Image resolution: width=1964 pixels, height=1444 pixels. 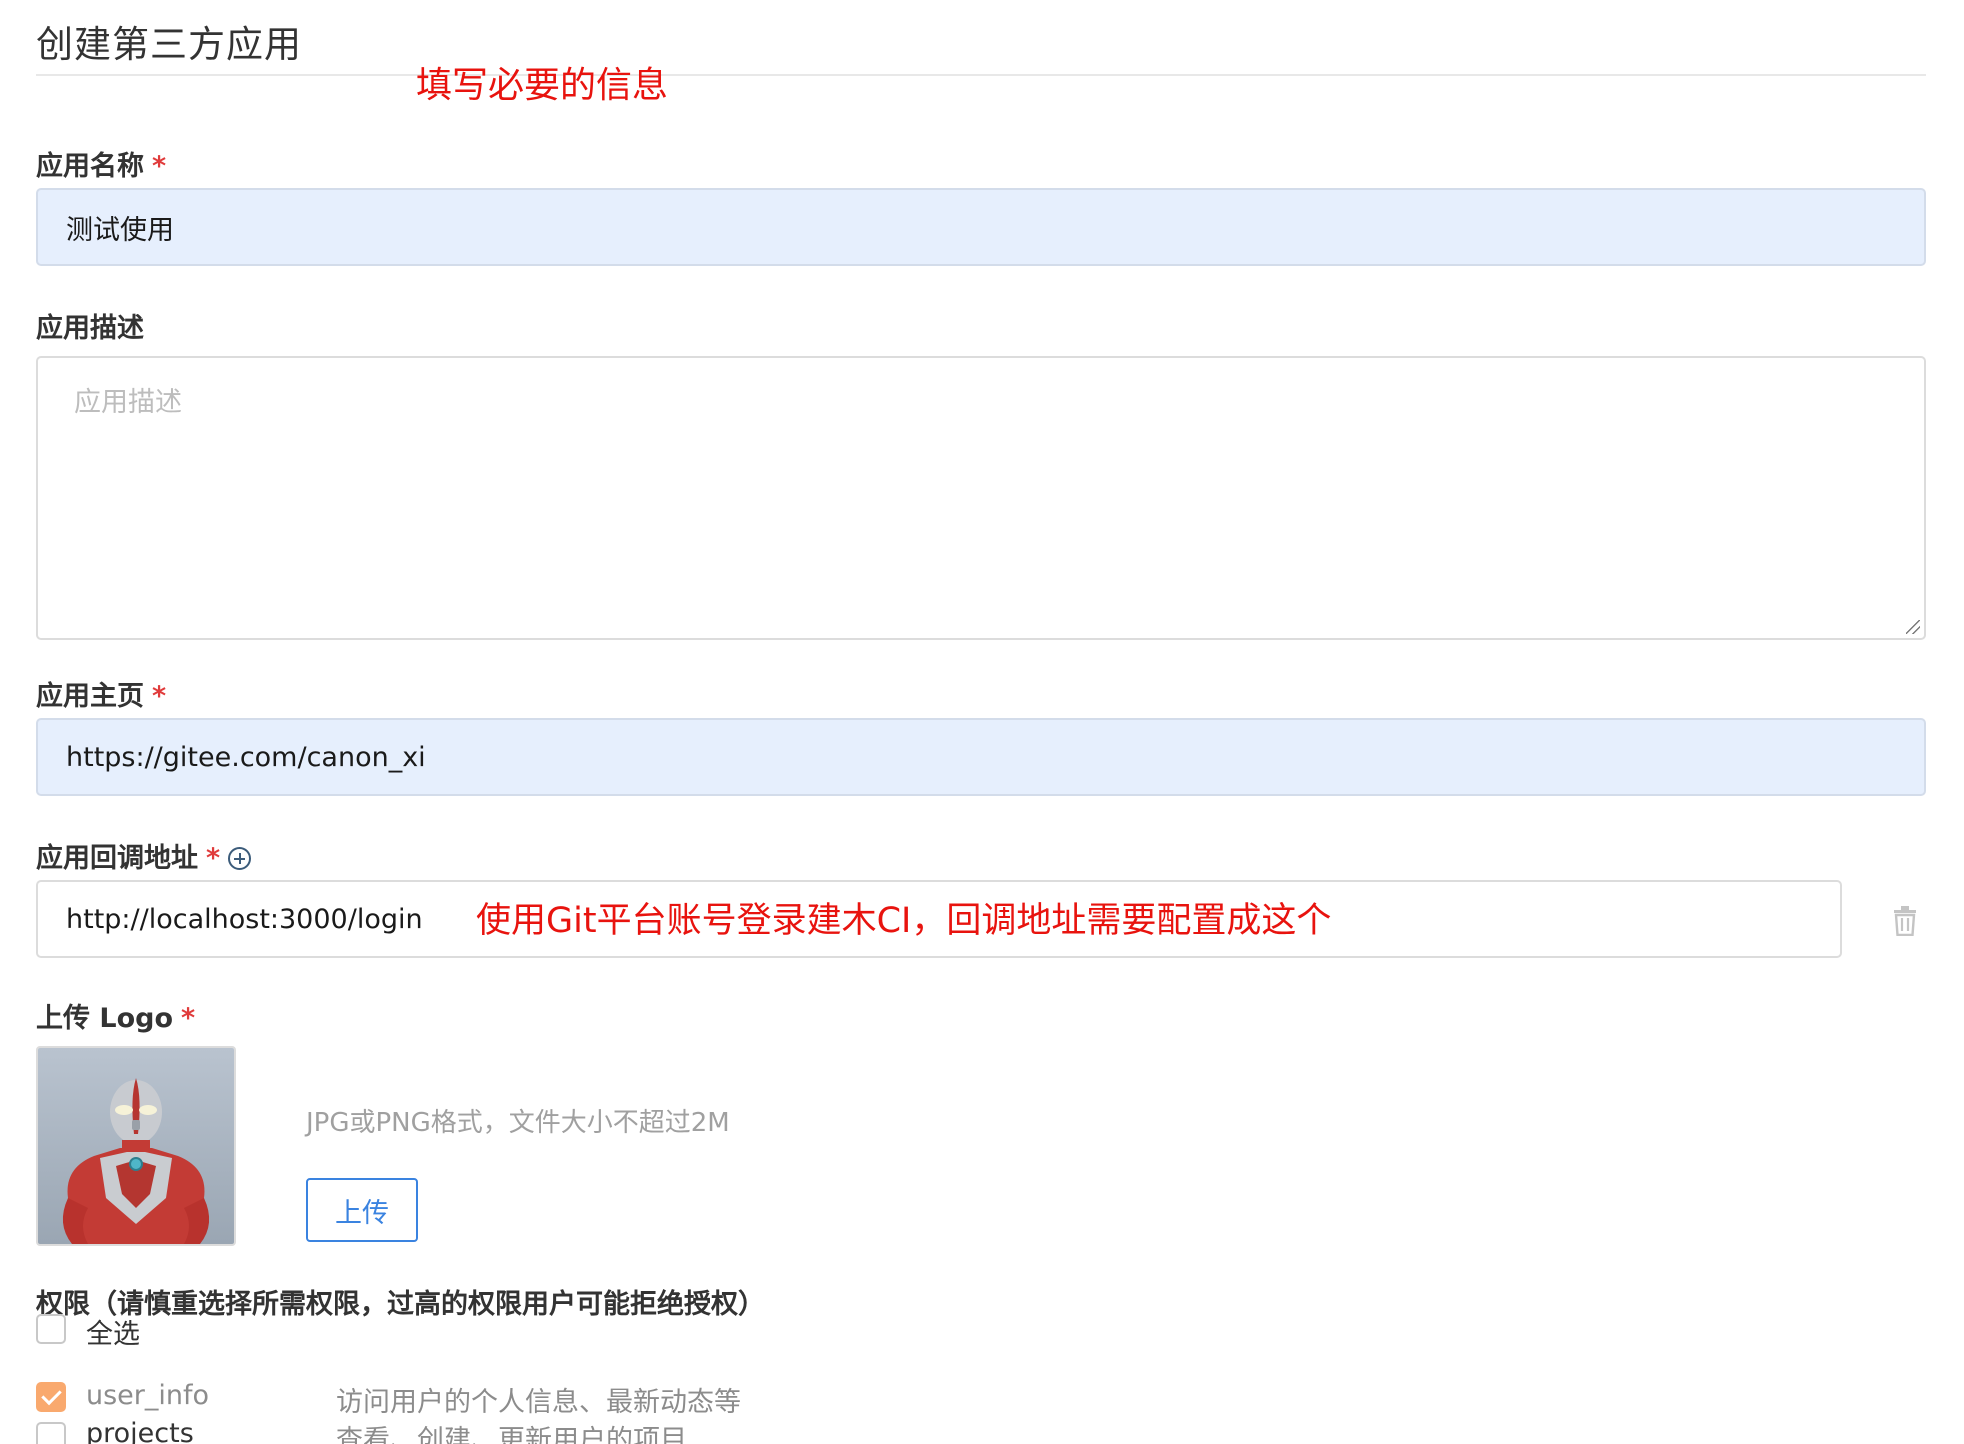 I want to click on app-homepage-label: 应用主页 *, so click(x=101, y=693).